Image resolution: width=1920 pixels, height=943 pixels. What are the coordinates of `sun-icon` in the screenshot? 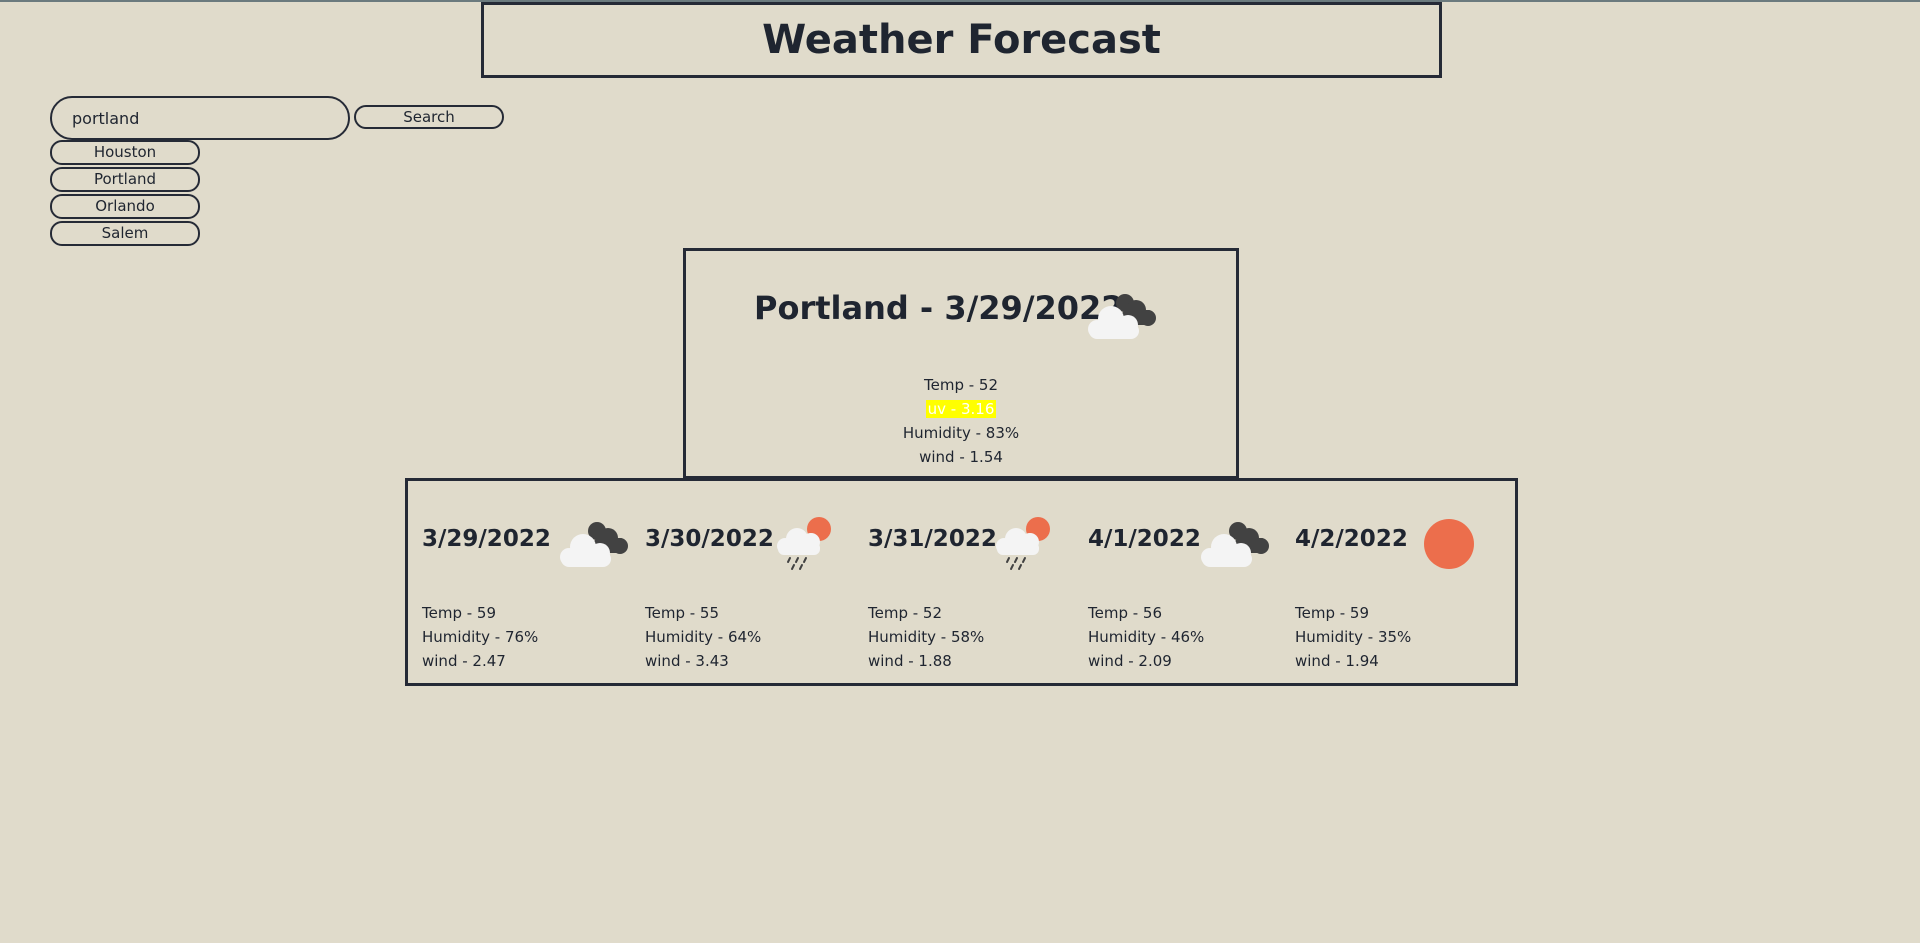 It's located at (1449, 544).